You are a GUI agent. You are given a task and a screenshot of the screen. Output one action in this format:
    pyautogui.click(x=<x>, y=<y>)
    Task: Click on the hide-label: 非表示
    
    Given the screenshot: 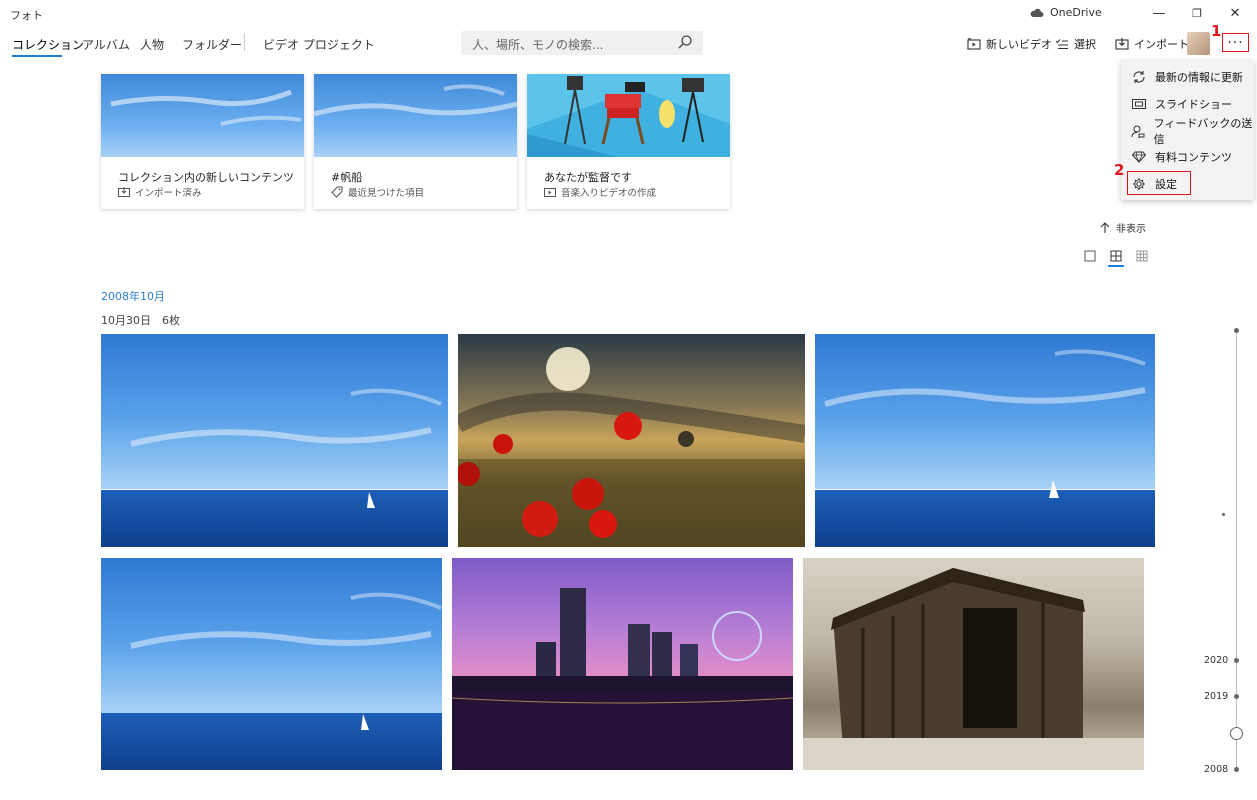 What is the action you would take?
    pyautogui.click(x=1131, y=229)
    